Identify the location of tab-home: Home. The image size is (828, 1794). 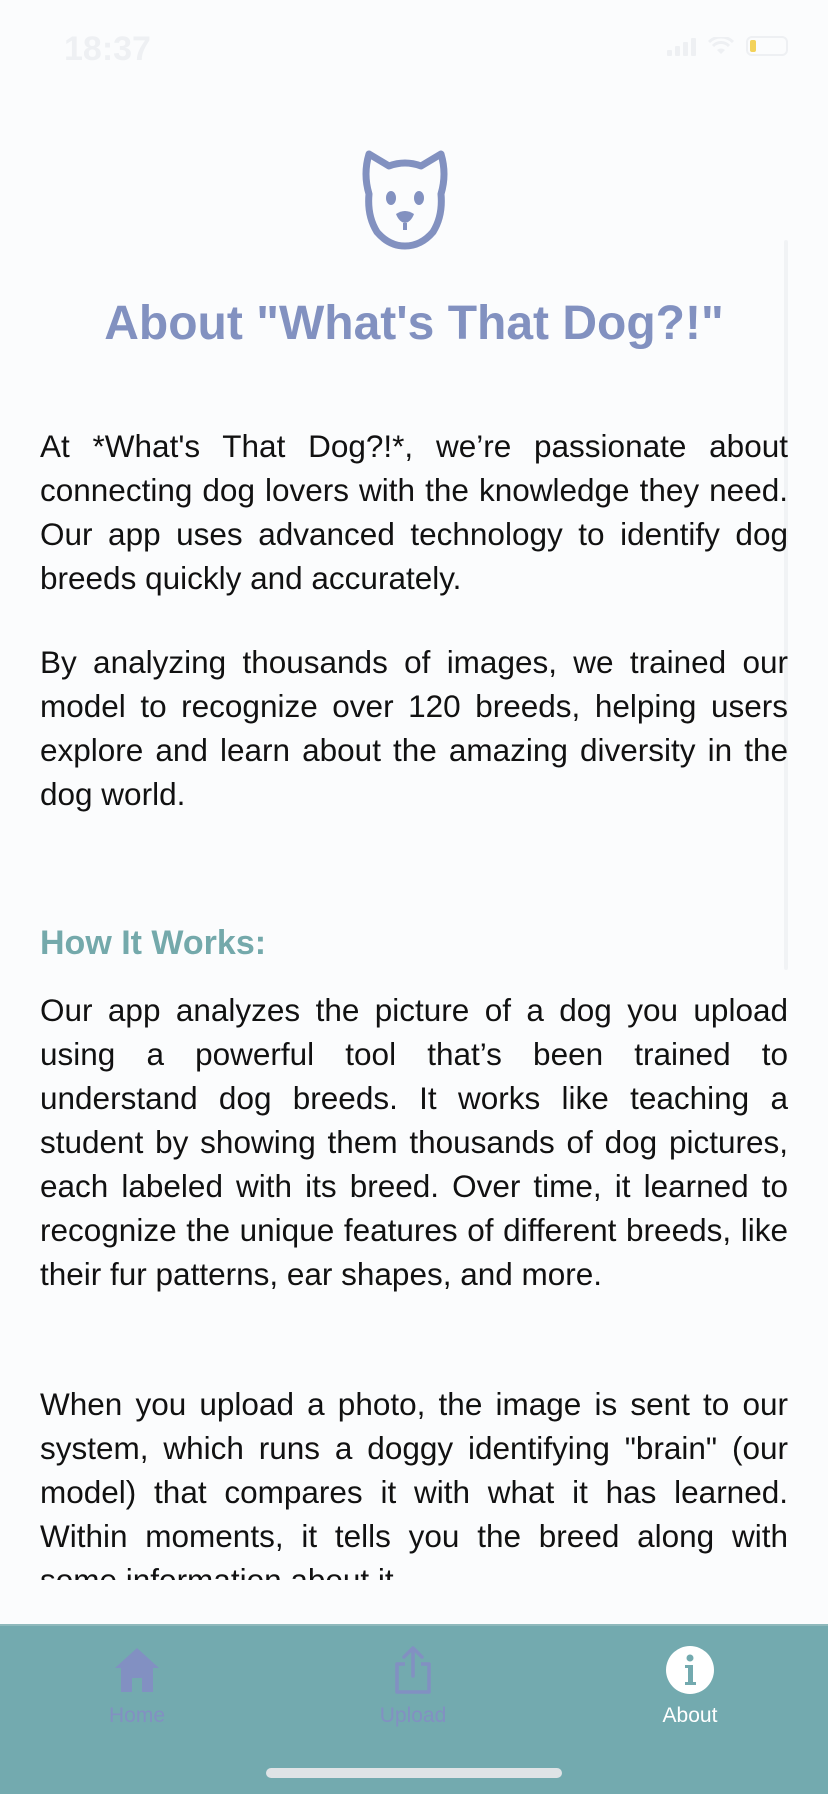
(137, 1699).